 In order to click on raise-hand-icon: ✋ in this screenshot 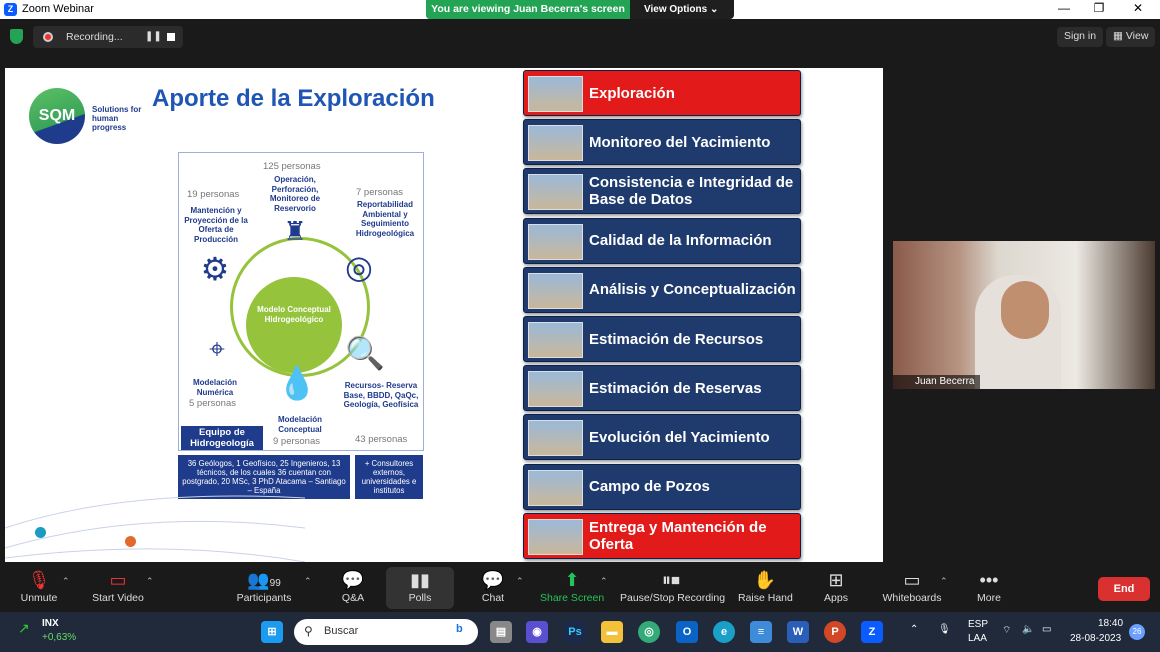, I will do `click(765, 580)`.